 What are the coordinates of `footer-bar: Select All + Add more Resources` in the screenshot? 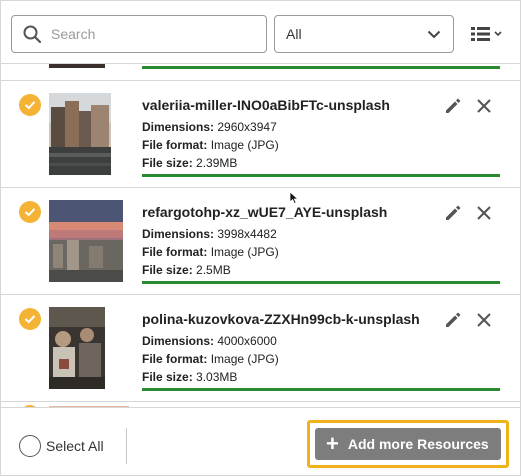 It's located at (260, 441).